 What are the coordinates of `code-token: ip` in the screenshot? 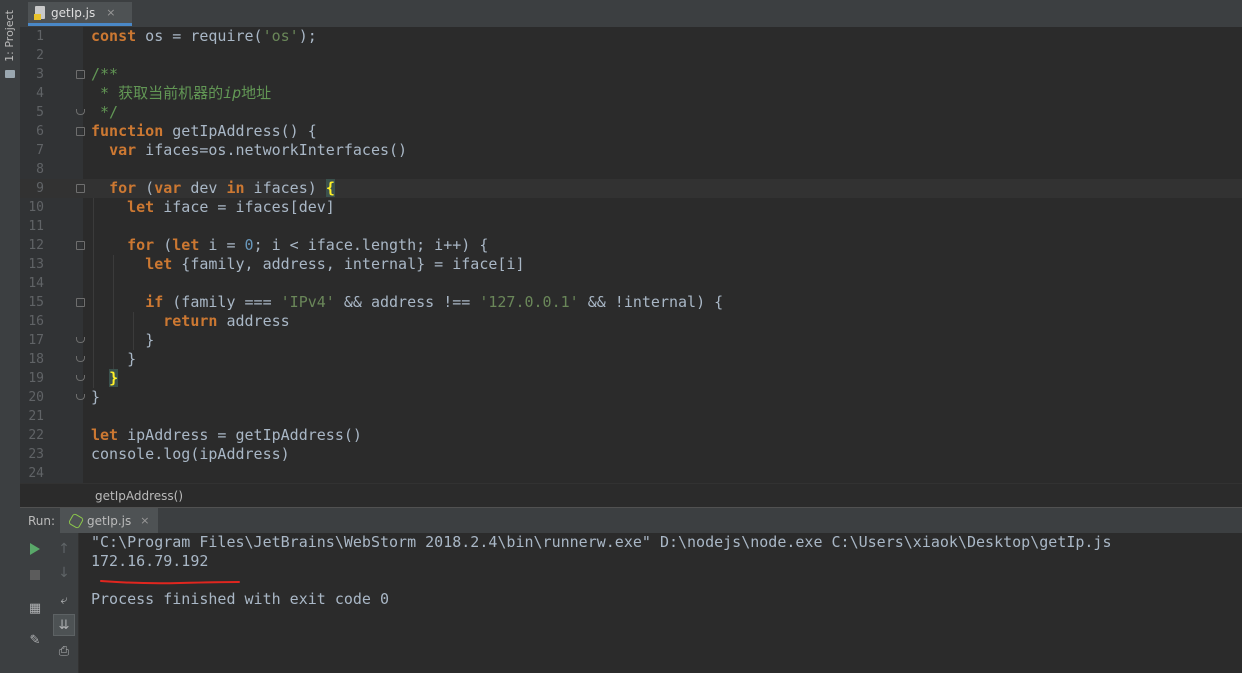 It's located at (232, 93).